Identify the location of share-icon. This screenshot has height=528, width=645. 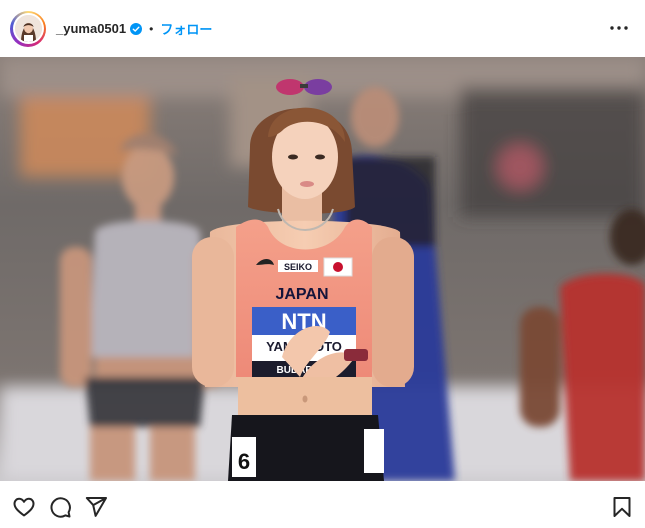
(96, 507).